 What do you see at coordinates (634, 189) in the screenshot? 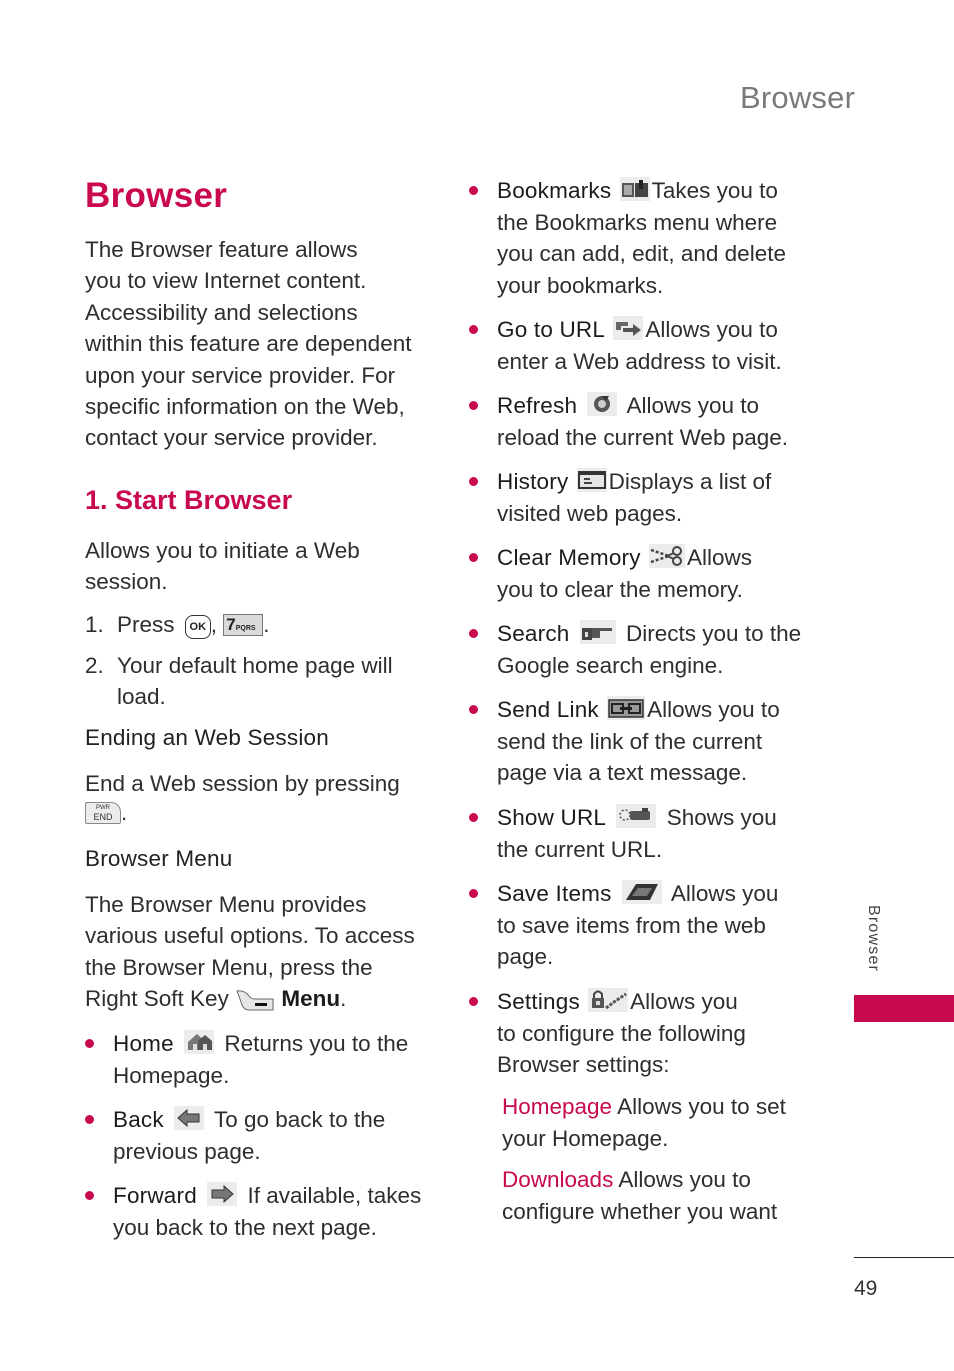
I see `bookmarks-icon` at bounding box center [634, 189].